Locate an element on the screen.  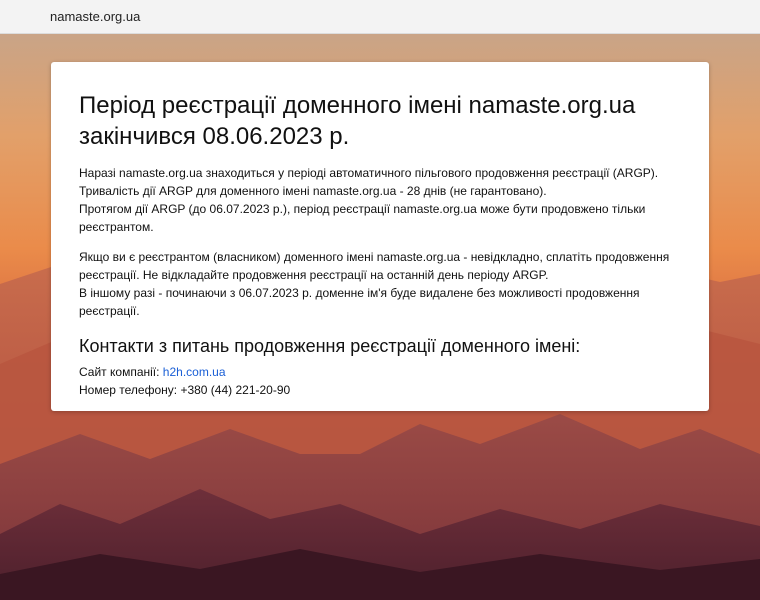
top-bar: namaste.org.ua is located at coordinates (380, 17).